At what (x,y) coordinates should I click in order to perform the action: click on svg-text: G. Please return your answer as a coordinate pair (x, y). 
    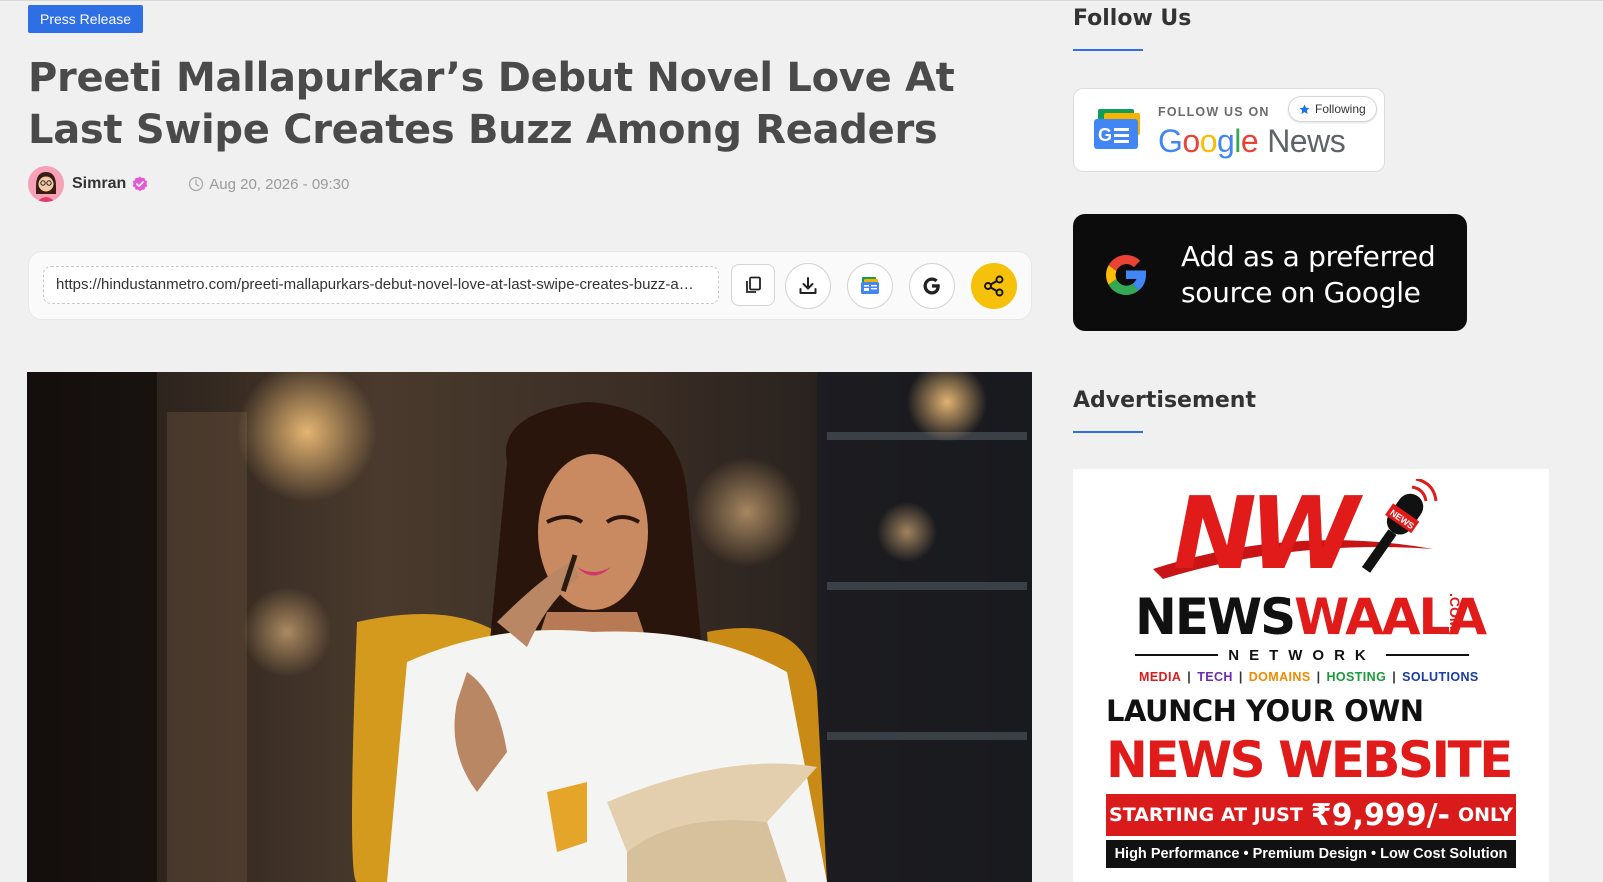
    Looking at the image, I should click on (1105, 135).